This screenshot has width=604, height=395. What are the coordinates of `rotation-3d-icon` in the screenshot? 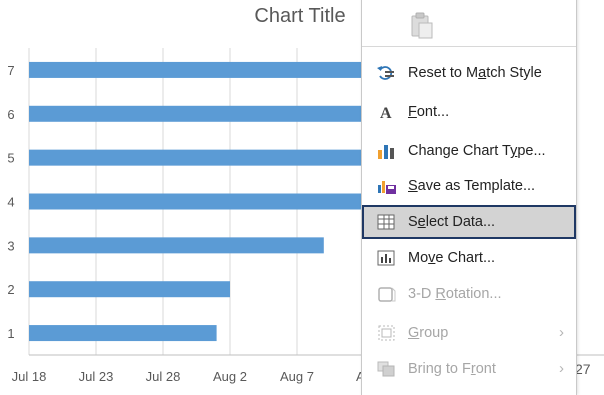 It's located at (387, 294).